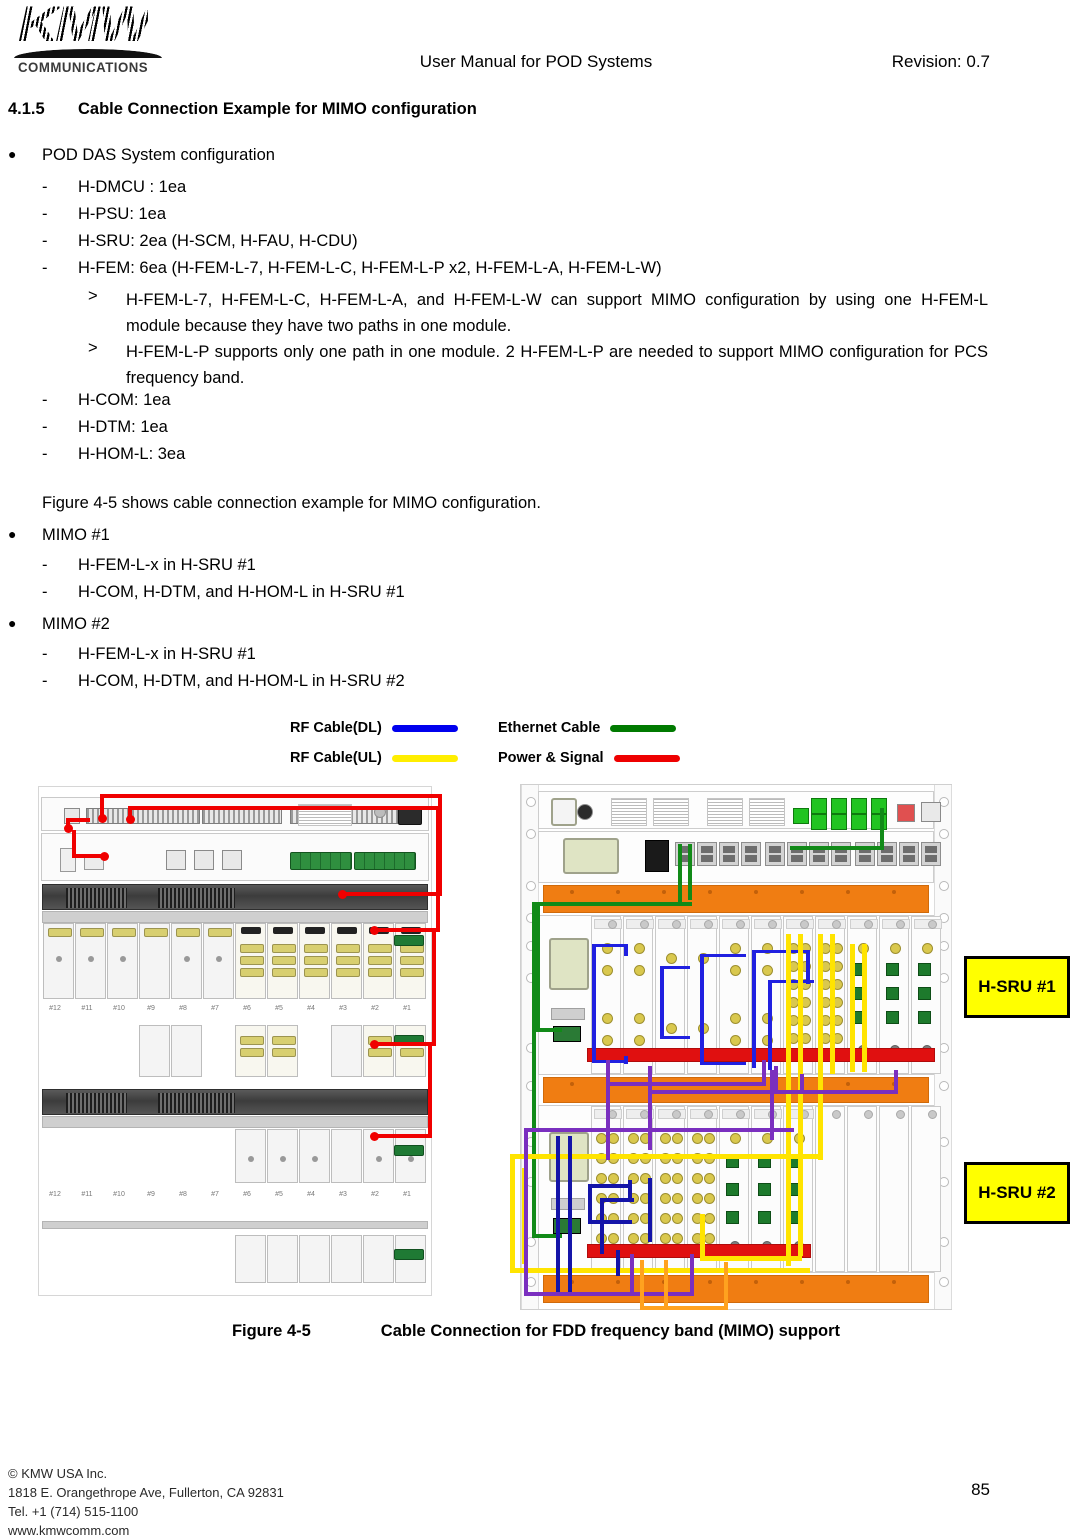 Image resolution: width=1072 pixels, height=1540 pixels. I want to click on alarm-port, so click(906, 813).